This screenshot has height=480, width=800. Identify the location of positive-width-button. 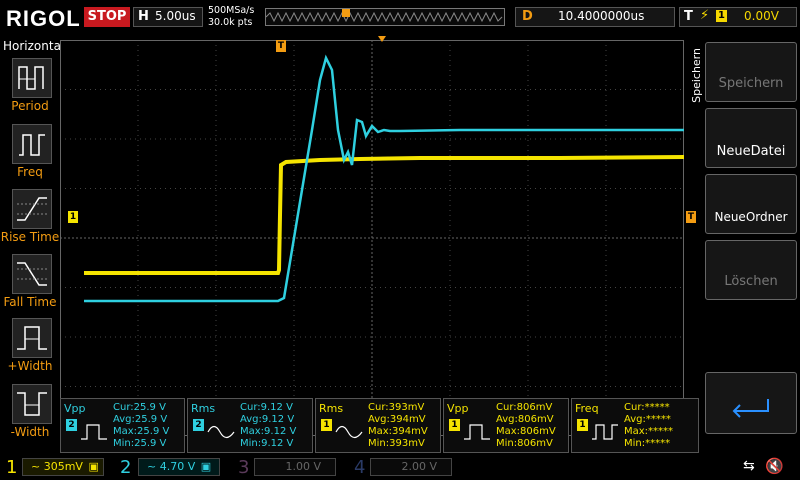
(32, 338).